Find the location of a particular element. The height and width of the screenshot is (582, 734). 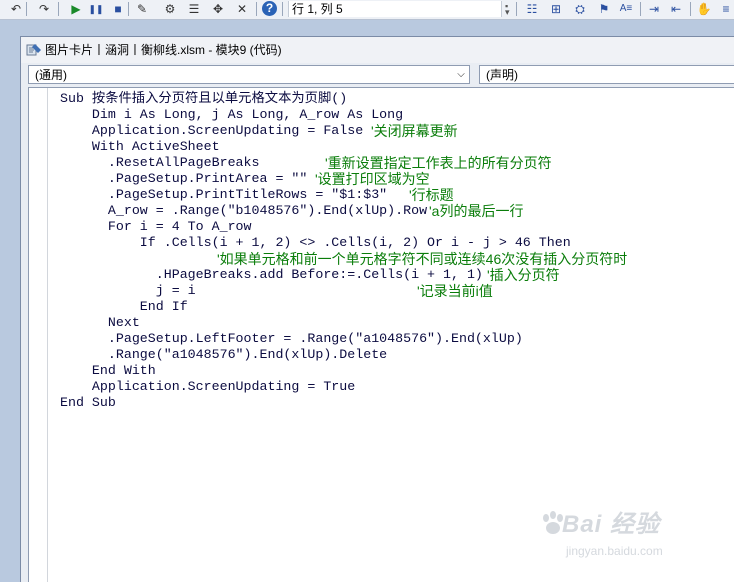

code-line: Next is located at coordinates (100, 323).